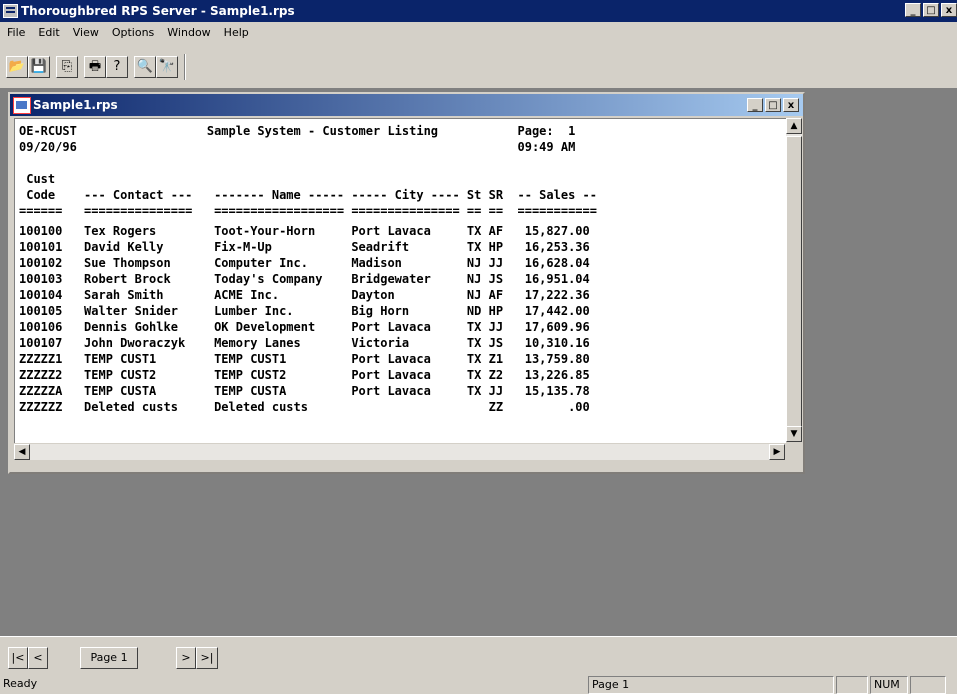 Image resolution: width=957 pixels, height=694 pixels. I want to click on find-binoculars-icon: 🔭, so click(167, 67).